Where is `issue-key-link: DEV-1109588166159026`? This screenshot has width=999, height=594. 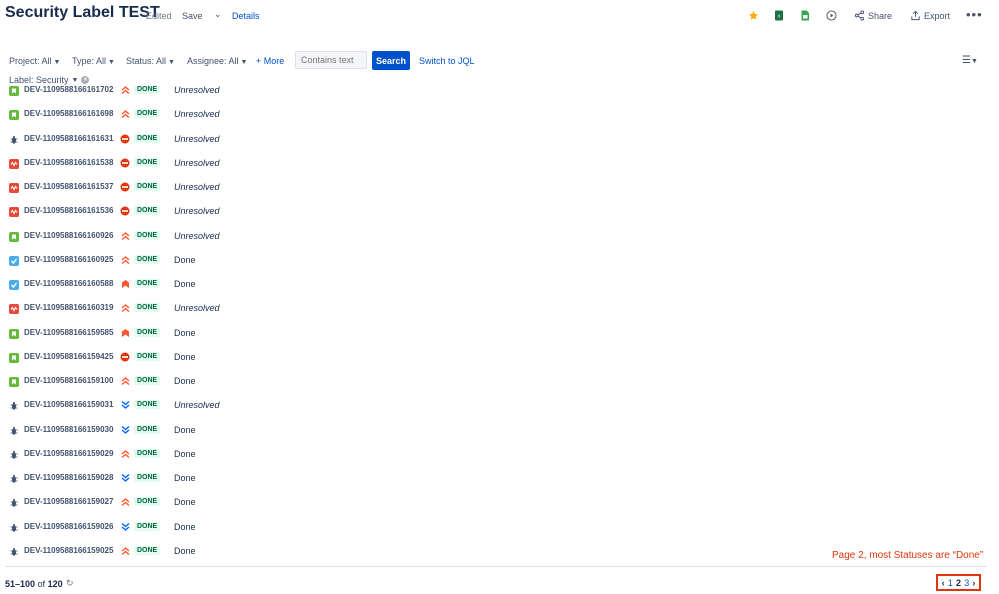 issue-key-link: DEV-1109588166159026 is located at coordinates (68, 526).